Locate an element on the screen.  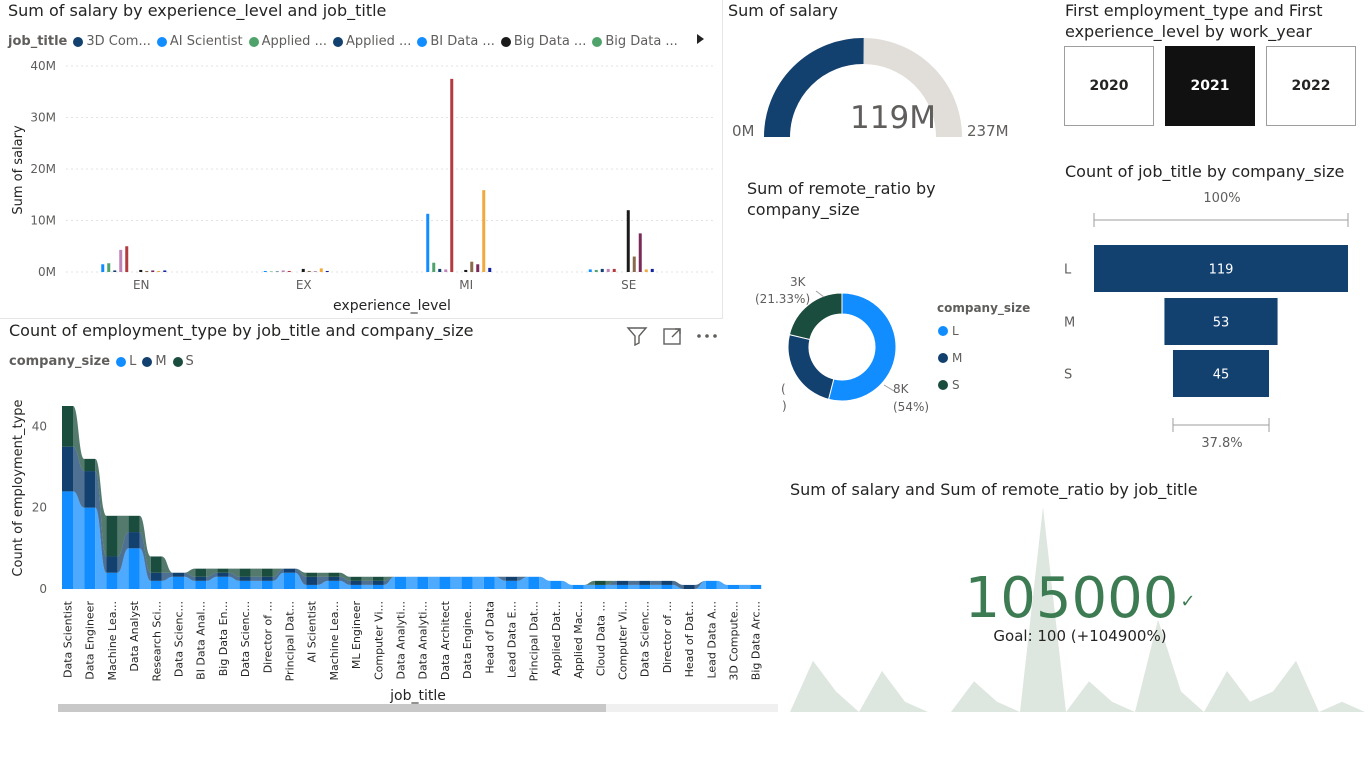
slicer-option-2021: 2021 is located at coordinates (1210, 86).